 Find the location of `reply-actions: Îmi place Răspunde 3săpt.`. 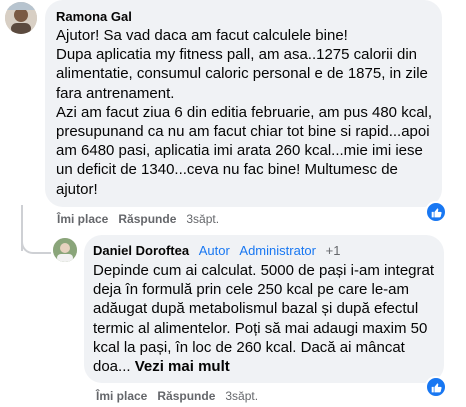

reply-actions: Îmi place Răspunde 3săpt. is located at coordinates (177, 396).